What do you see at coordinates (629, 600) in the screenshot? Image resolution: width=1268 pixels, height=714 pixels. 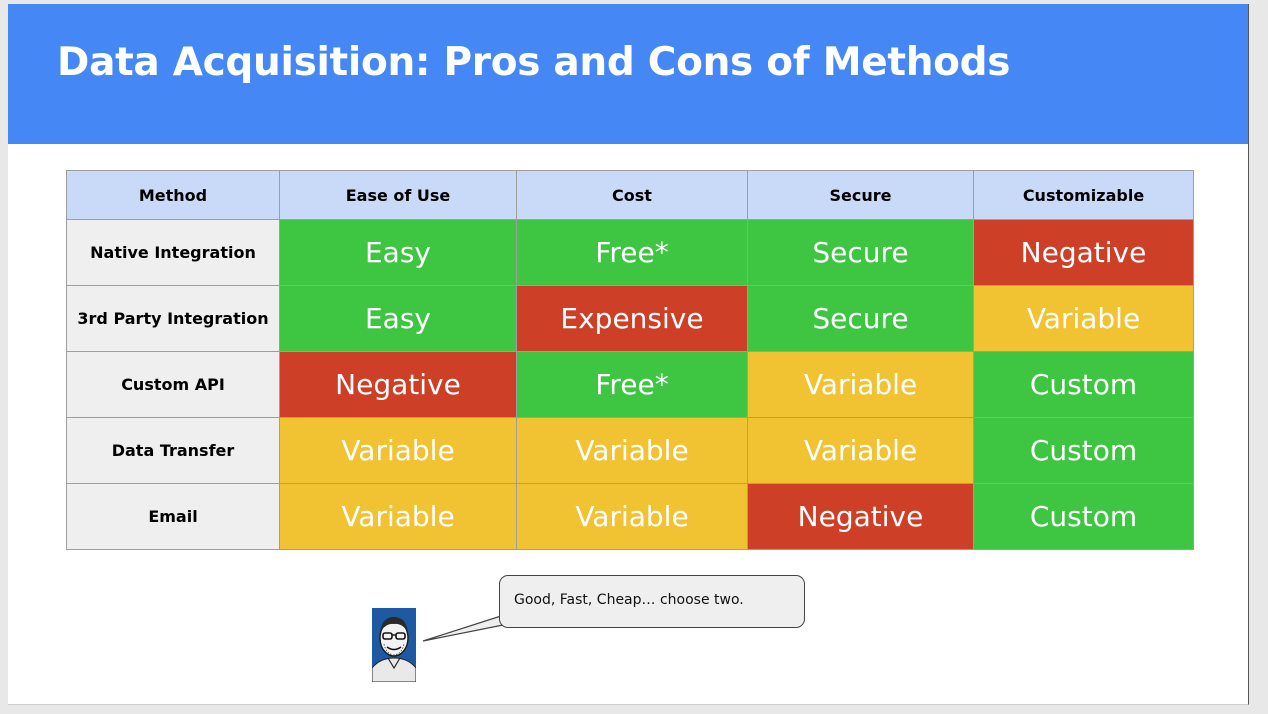 I see `speech-bubble-text: Good, Fast, Cheap… choose two.` at bounding box center [629, 600].